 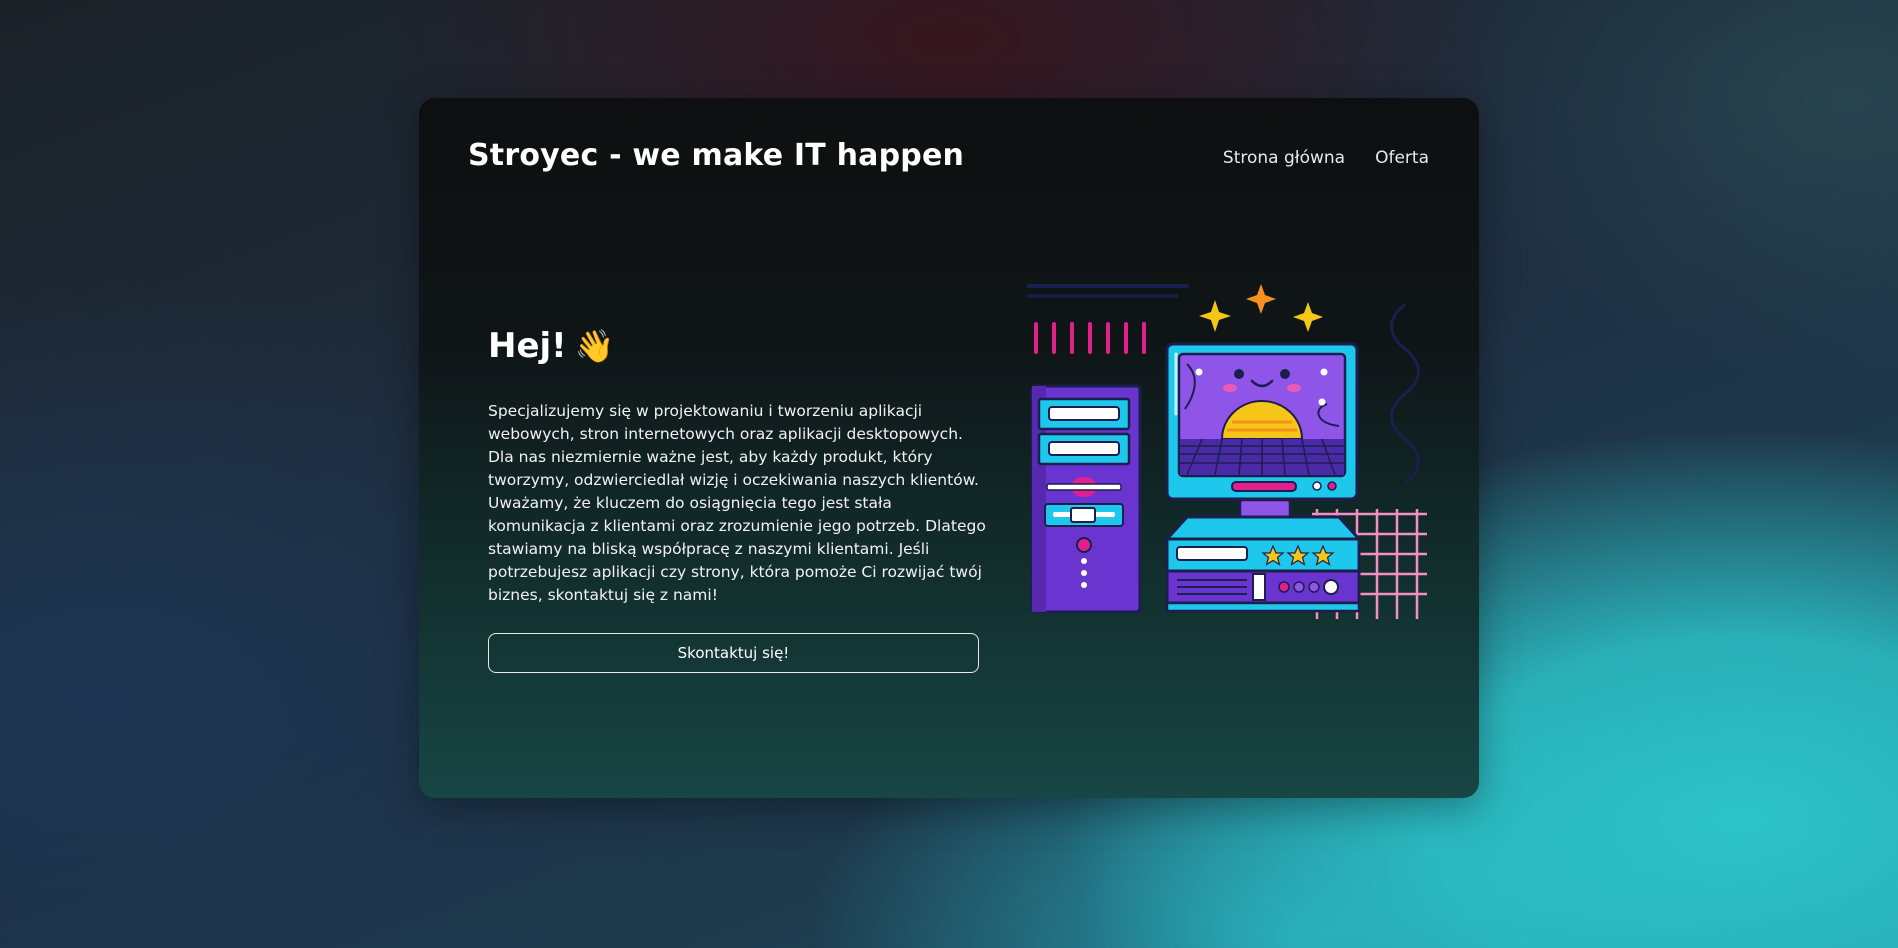 What do you see at coordinates (1108, 291) in the screenshot?
I see `decor-top-lines` at bounding box center [1108, 291].